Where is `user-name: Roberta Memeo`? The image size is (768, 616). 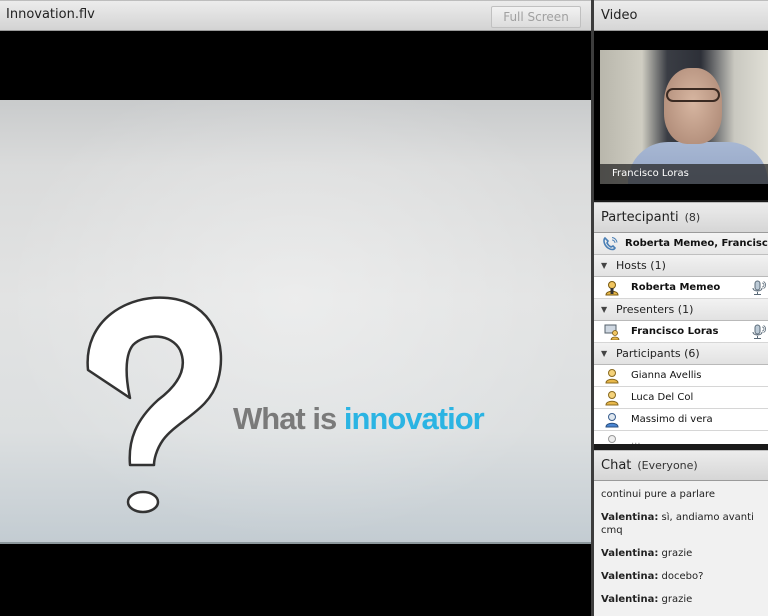 user-name: Roberta Memeo is located at coordinates (676, 287).